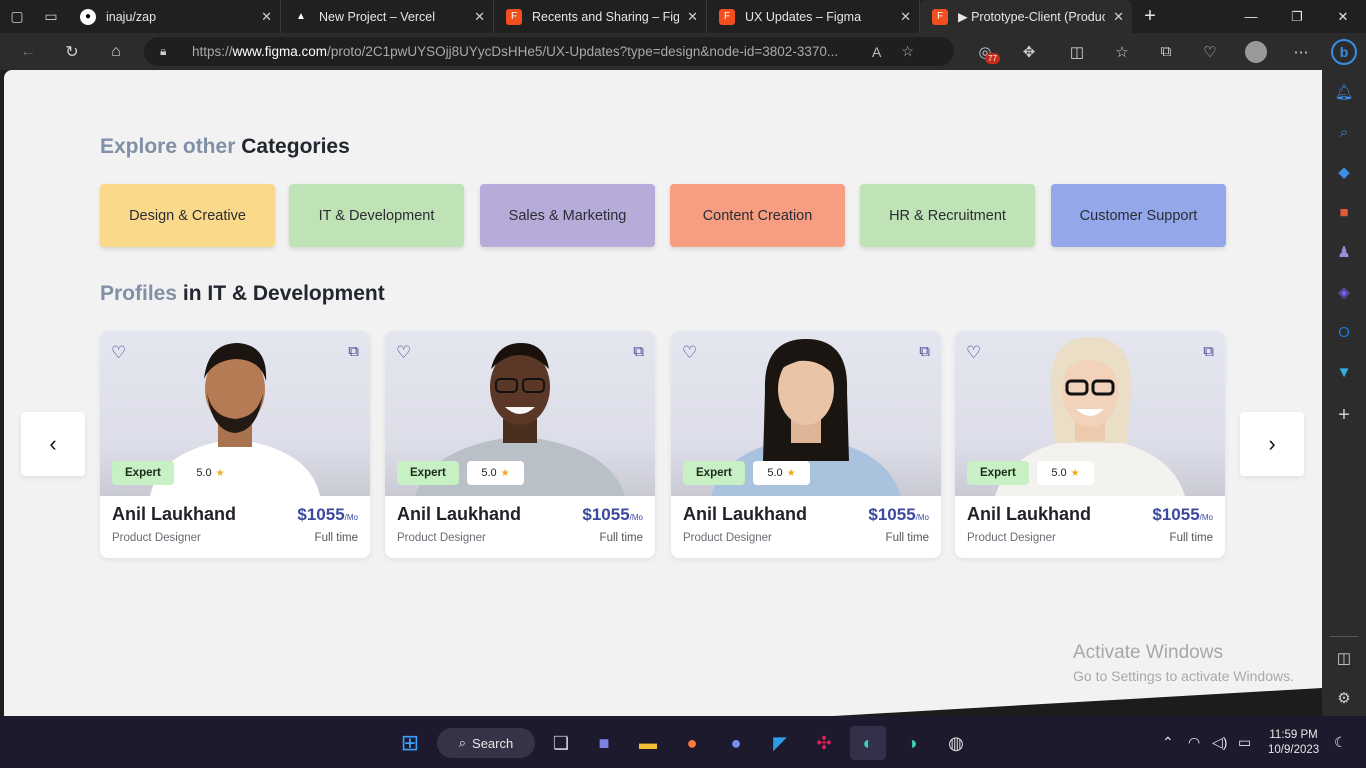 Image resolution: width=1366 pixels, height=768 pixels. I want to click on extension-icon: ◎ 77, so click(985, 51).